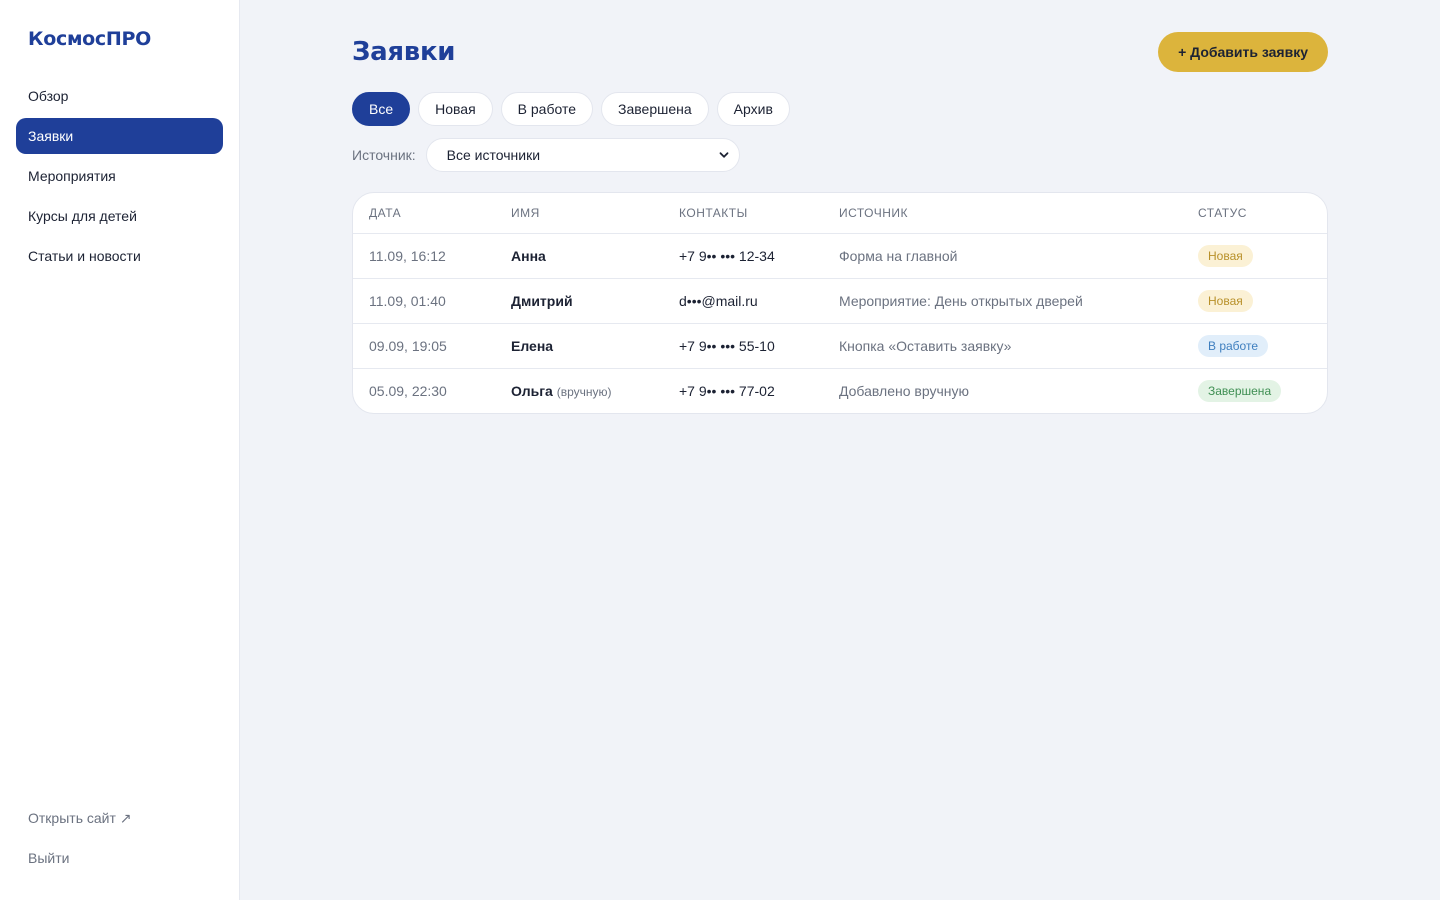  Describe the element at coordinates (408, 390) in the screenshot. I see `cell-date: 05.09, 22:30` at that location.